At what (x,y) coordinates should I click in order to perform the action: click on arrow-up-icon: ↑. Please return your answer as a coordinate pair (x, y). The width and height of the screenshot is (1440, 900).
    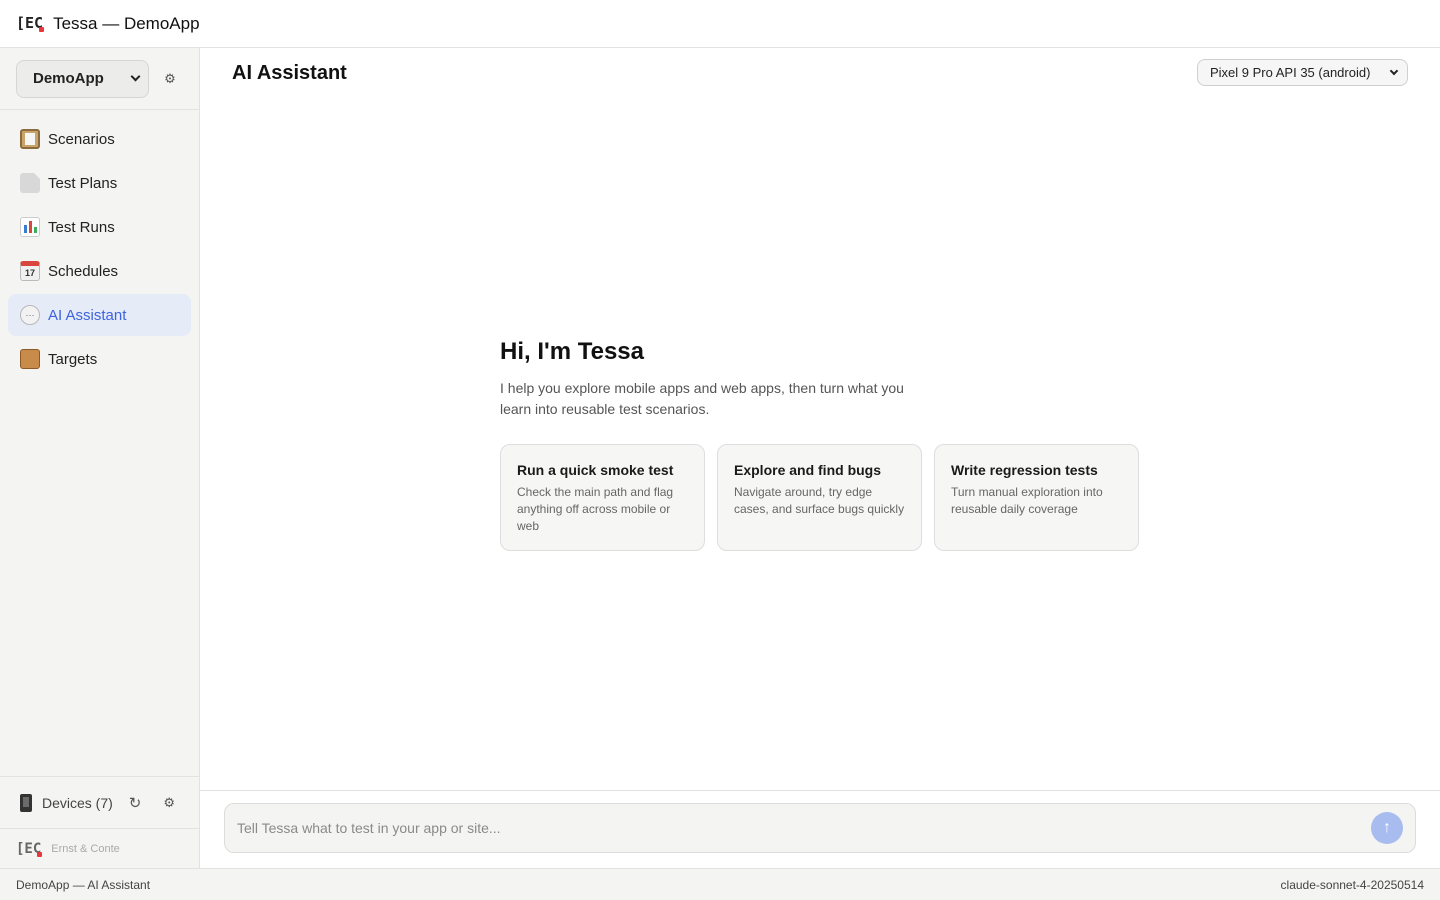
    Looking at the image, I should click on (1387, 827).